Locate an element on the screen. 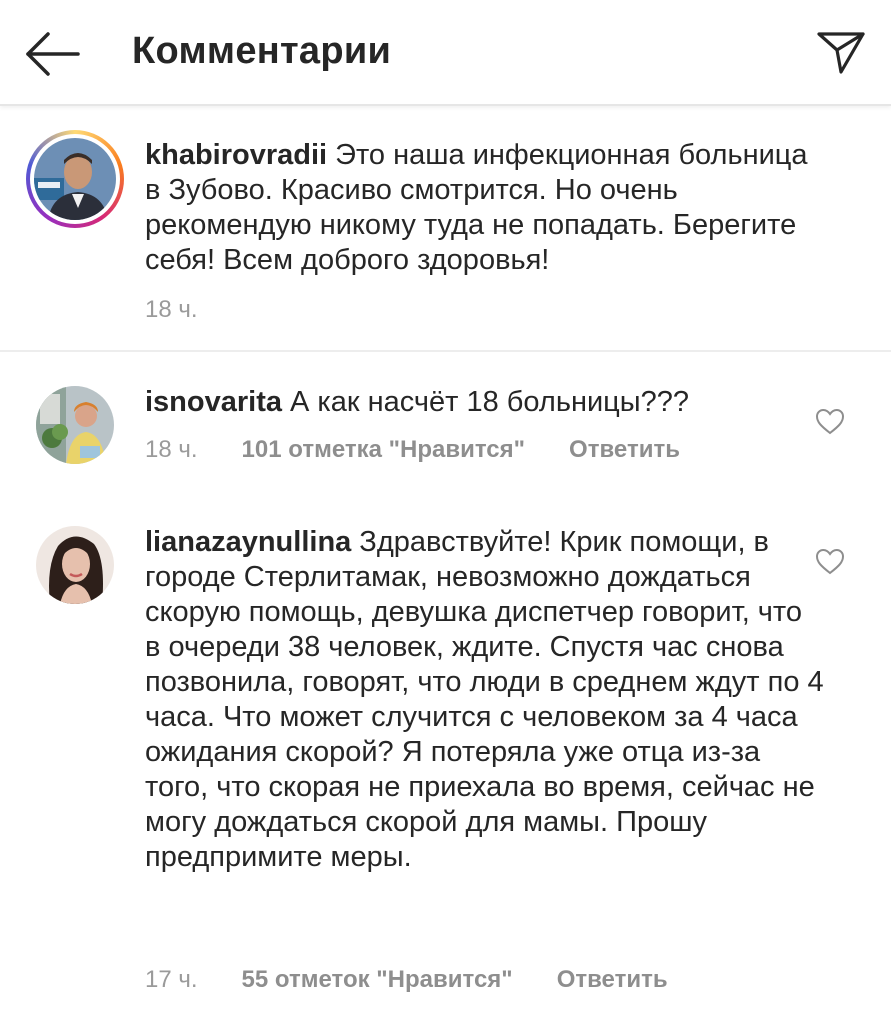 This screenshot has width=891, height=1024. username: lianazaynullina is located at coordinates (248, 542).